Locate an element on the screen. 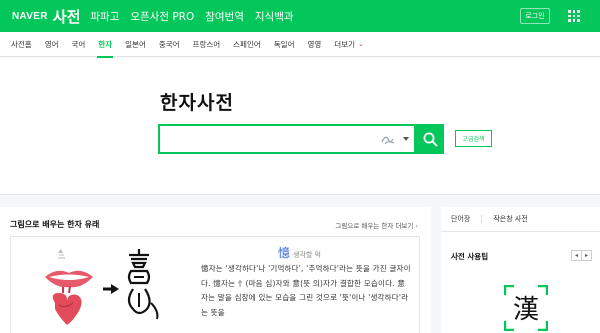 The height and width of the screenshot is (333, 600). tip-glyph: 漢 is located at coordinates (526, 310).